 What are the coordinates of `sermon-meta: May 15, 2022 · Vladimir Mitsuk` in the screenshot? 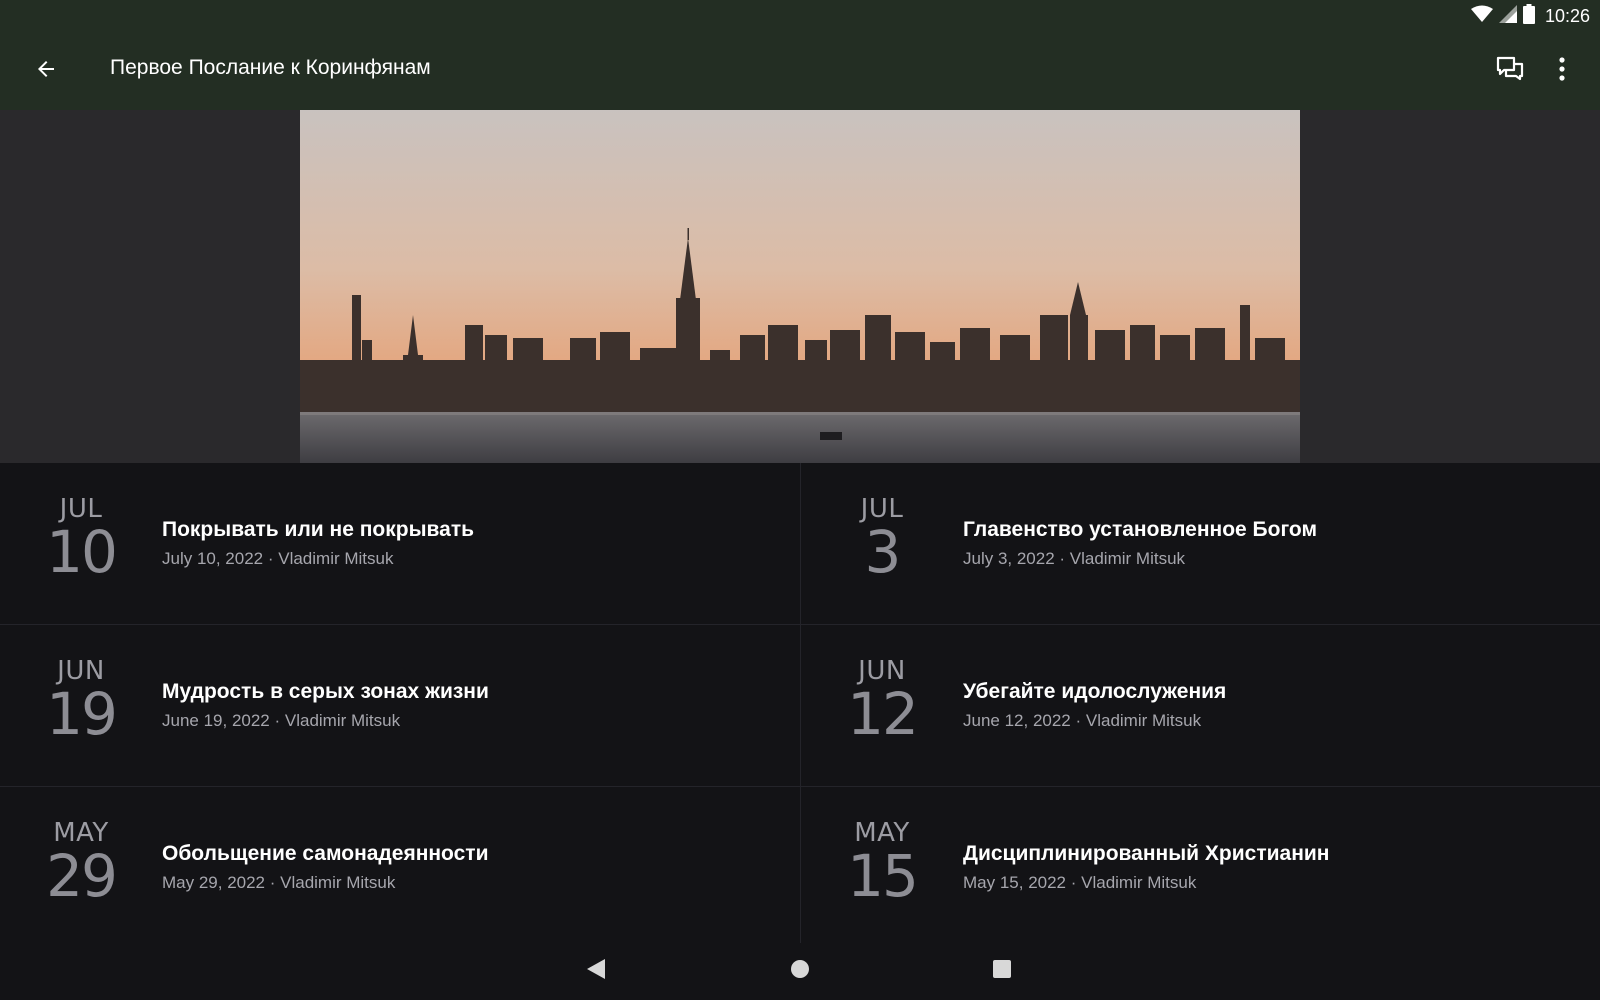 It's located at (1080, 882).